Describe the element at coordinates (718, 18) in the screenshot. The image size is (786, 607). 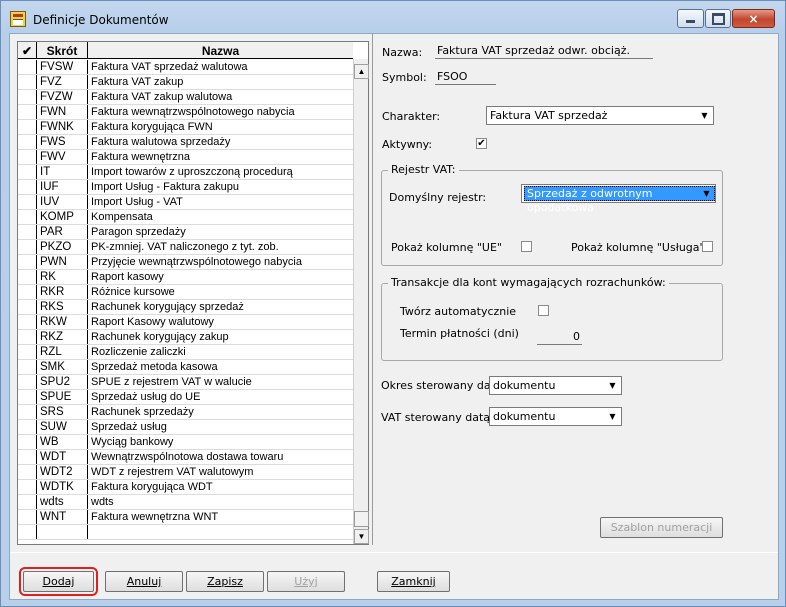
I see `maximize-button` at that location.